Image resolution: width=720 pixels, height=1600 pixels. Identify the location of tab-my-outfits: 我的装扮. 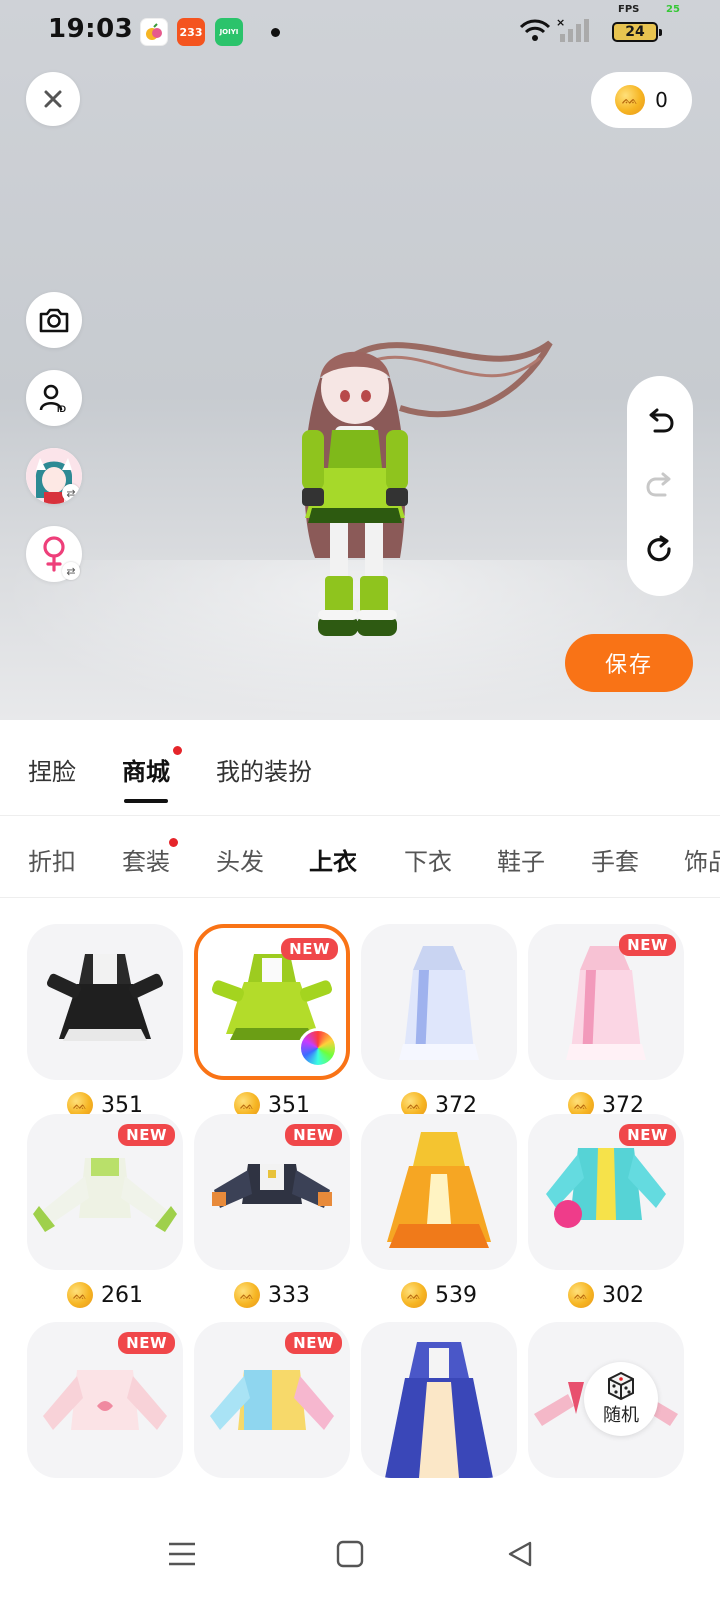
(264, 769).